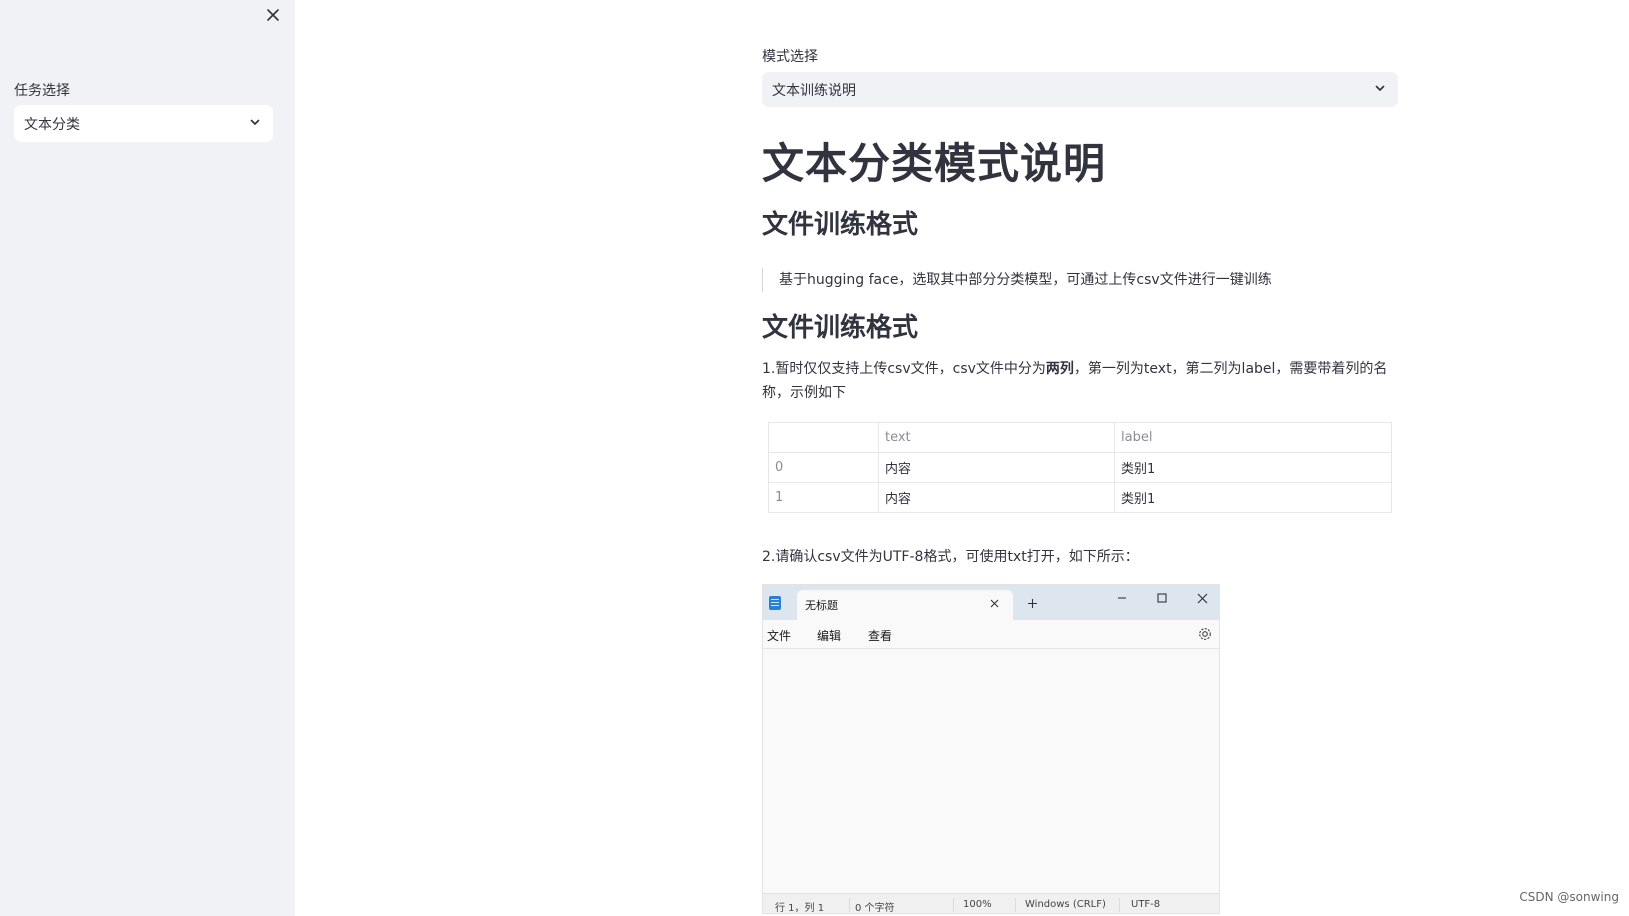 The image size is (1629, 916). Describe the element at coordinates (814, 90) in the screenshot. I see `mode-select-value: 文本训练说明` at that location.